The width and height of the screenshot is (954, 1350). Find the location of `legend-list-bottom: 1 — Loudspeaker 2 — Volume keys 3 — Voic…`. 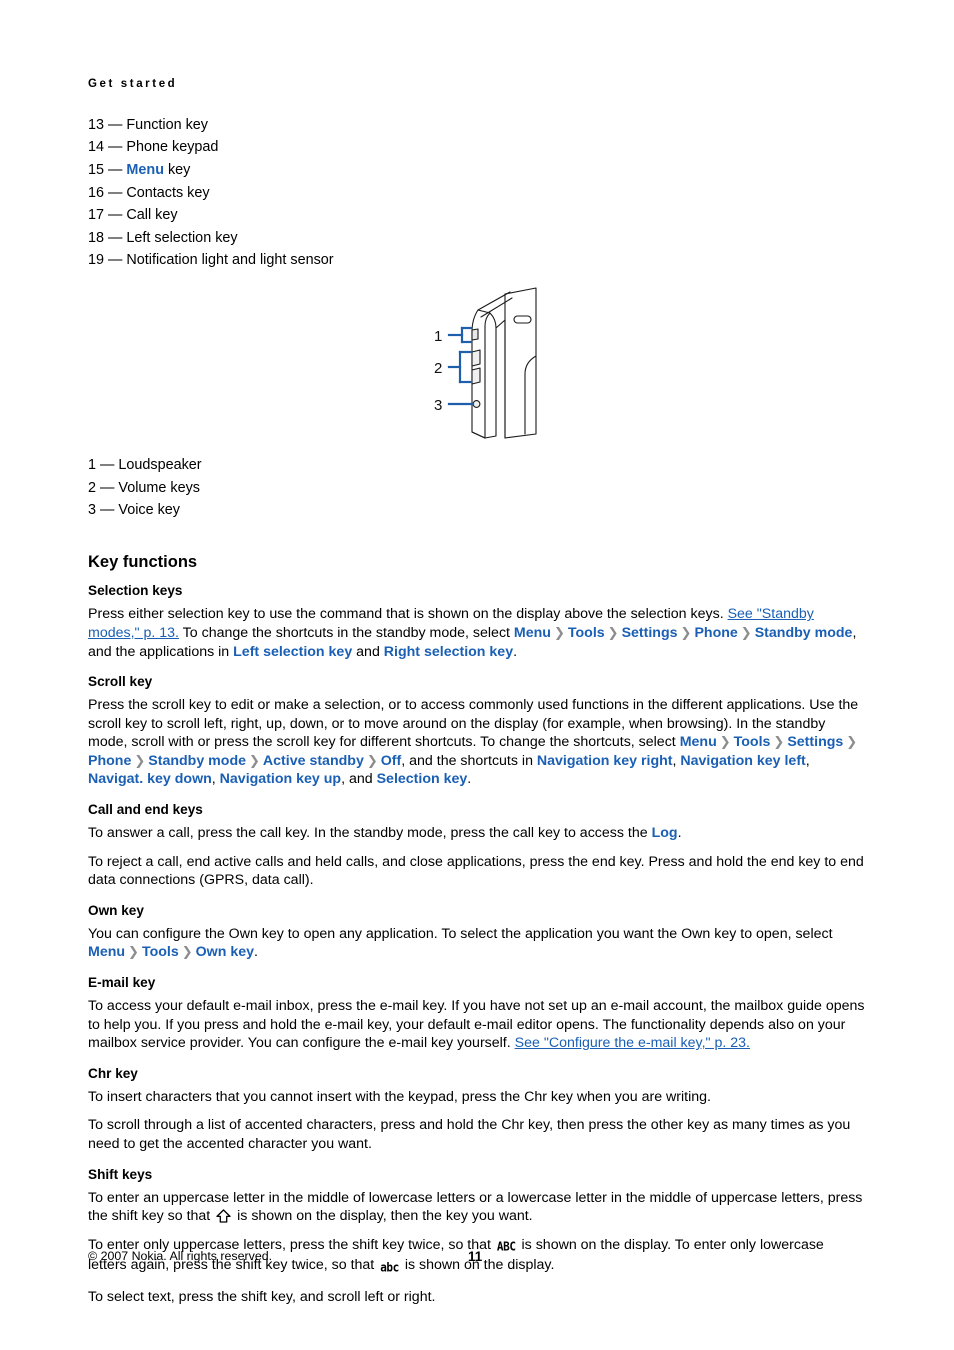

legend-list-bottom: 1 — Loudspeaker 2 — Volume keys 3 — Voic… is located at coordinates (477, 488).